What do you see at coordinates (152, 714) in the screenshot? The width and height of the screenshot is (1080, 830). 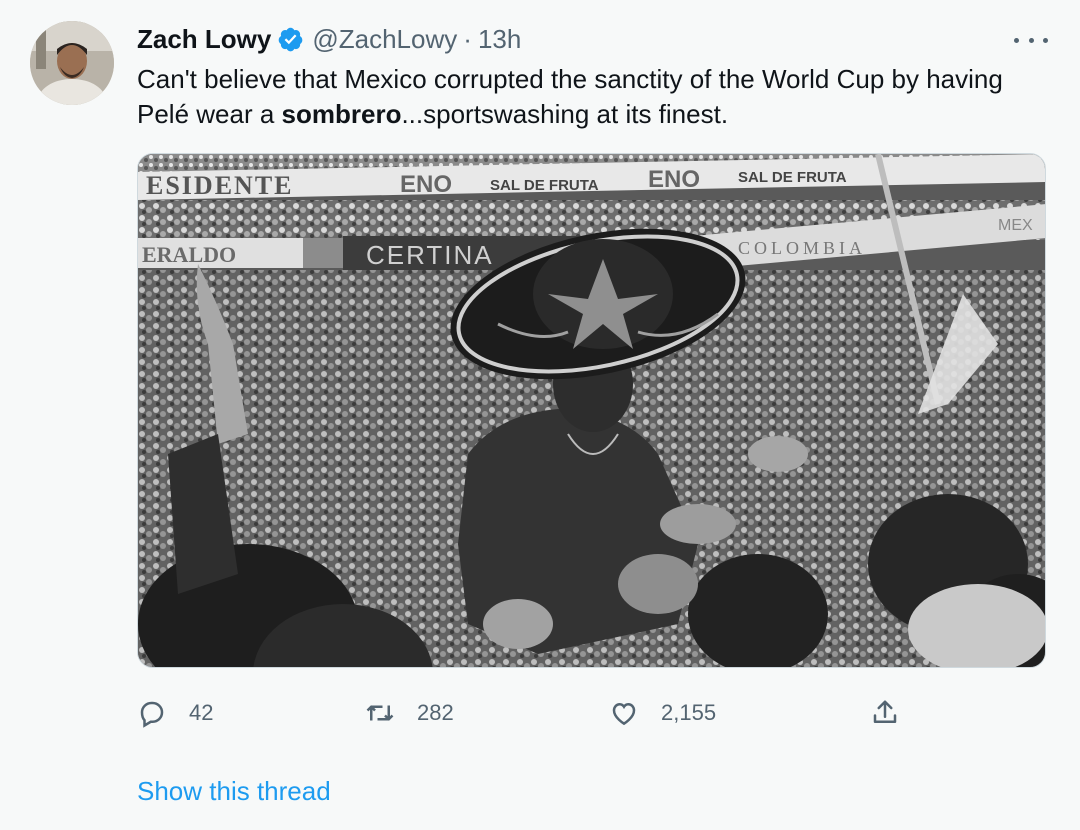 I see `reply-icon` at bounding box center [152, 714].